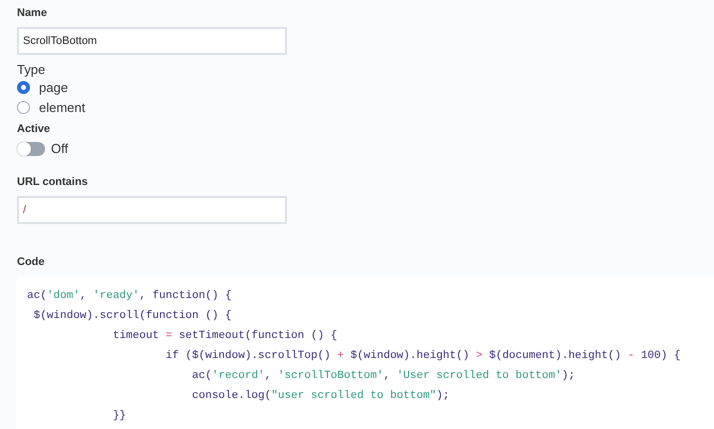 Image resolution: width=714 pixels, height=429 pixels. Describe the element at coordinates (53, 87) in the screenshot. I see `radio-label: page` at that location.